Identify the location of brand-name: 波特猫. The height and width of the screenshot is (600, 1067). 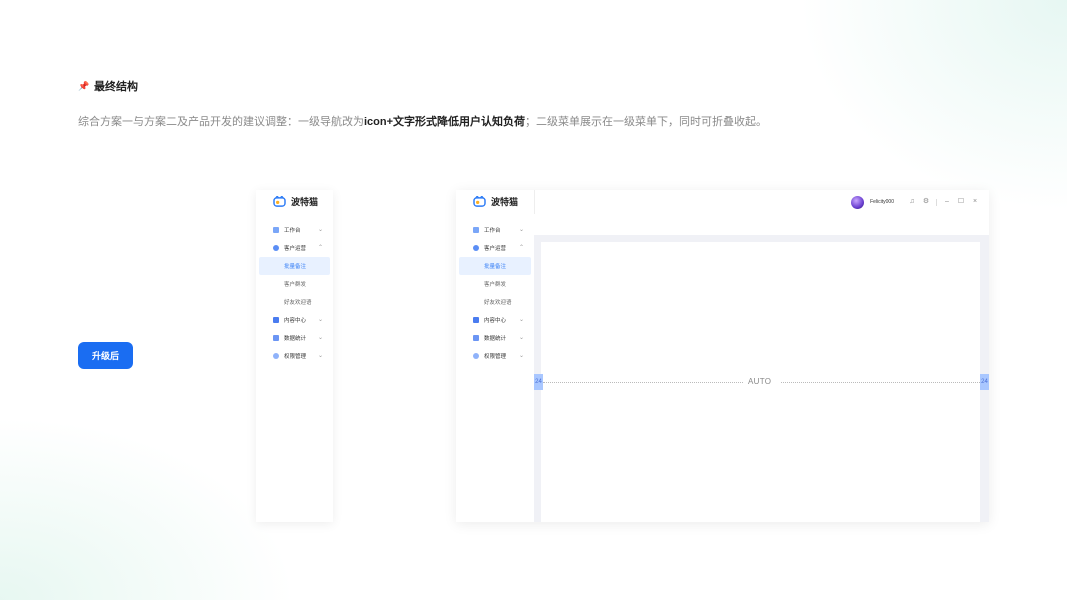
(305, 202).